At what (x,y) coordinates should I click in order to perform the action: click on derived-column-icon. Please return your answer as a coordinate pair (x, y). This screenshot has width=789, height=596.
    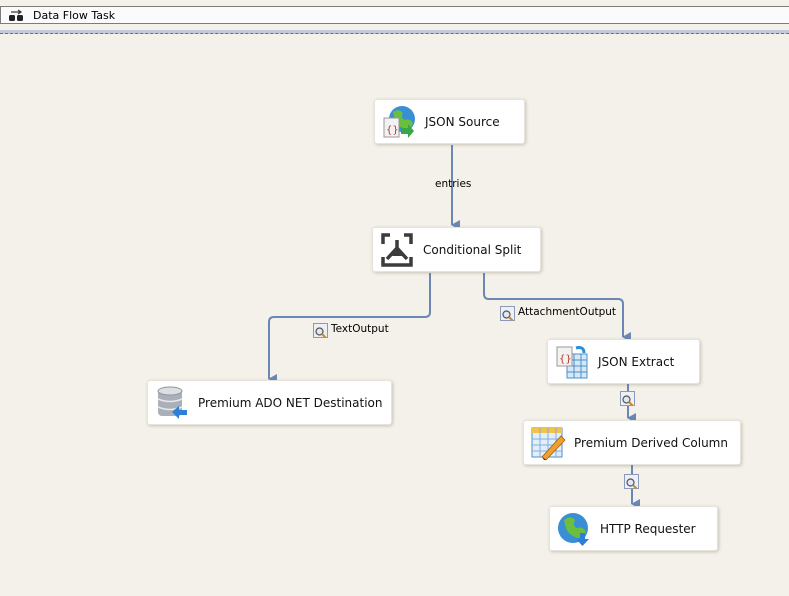
    Looking at the image, I should click on (548, 444).